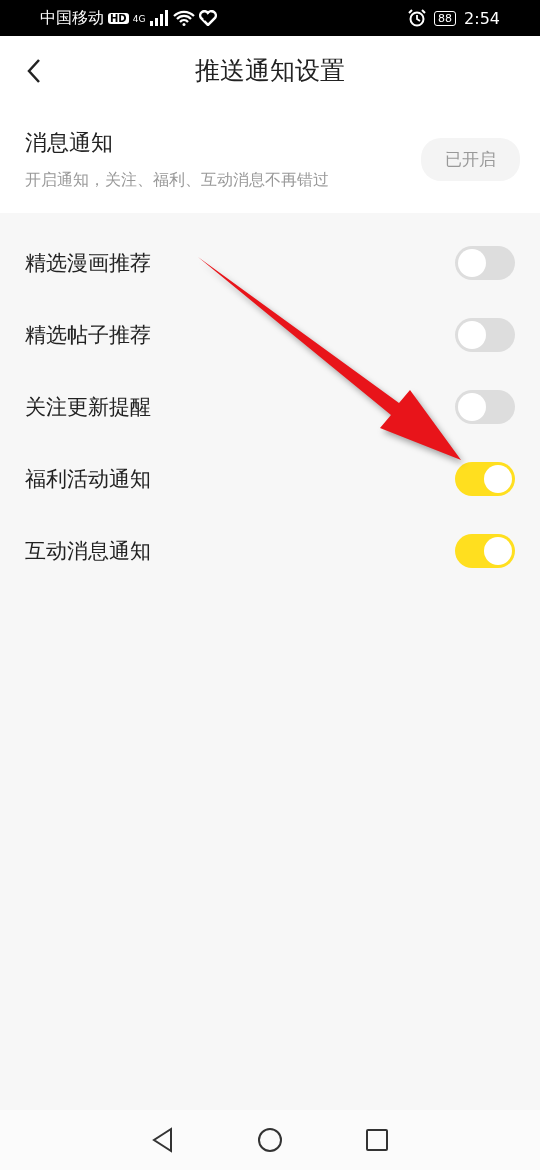 This screenshot has width=540, height=1170. I want to click on heart-icon, so click(208, 18).